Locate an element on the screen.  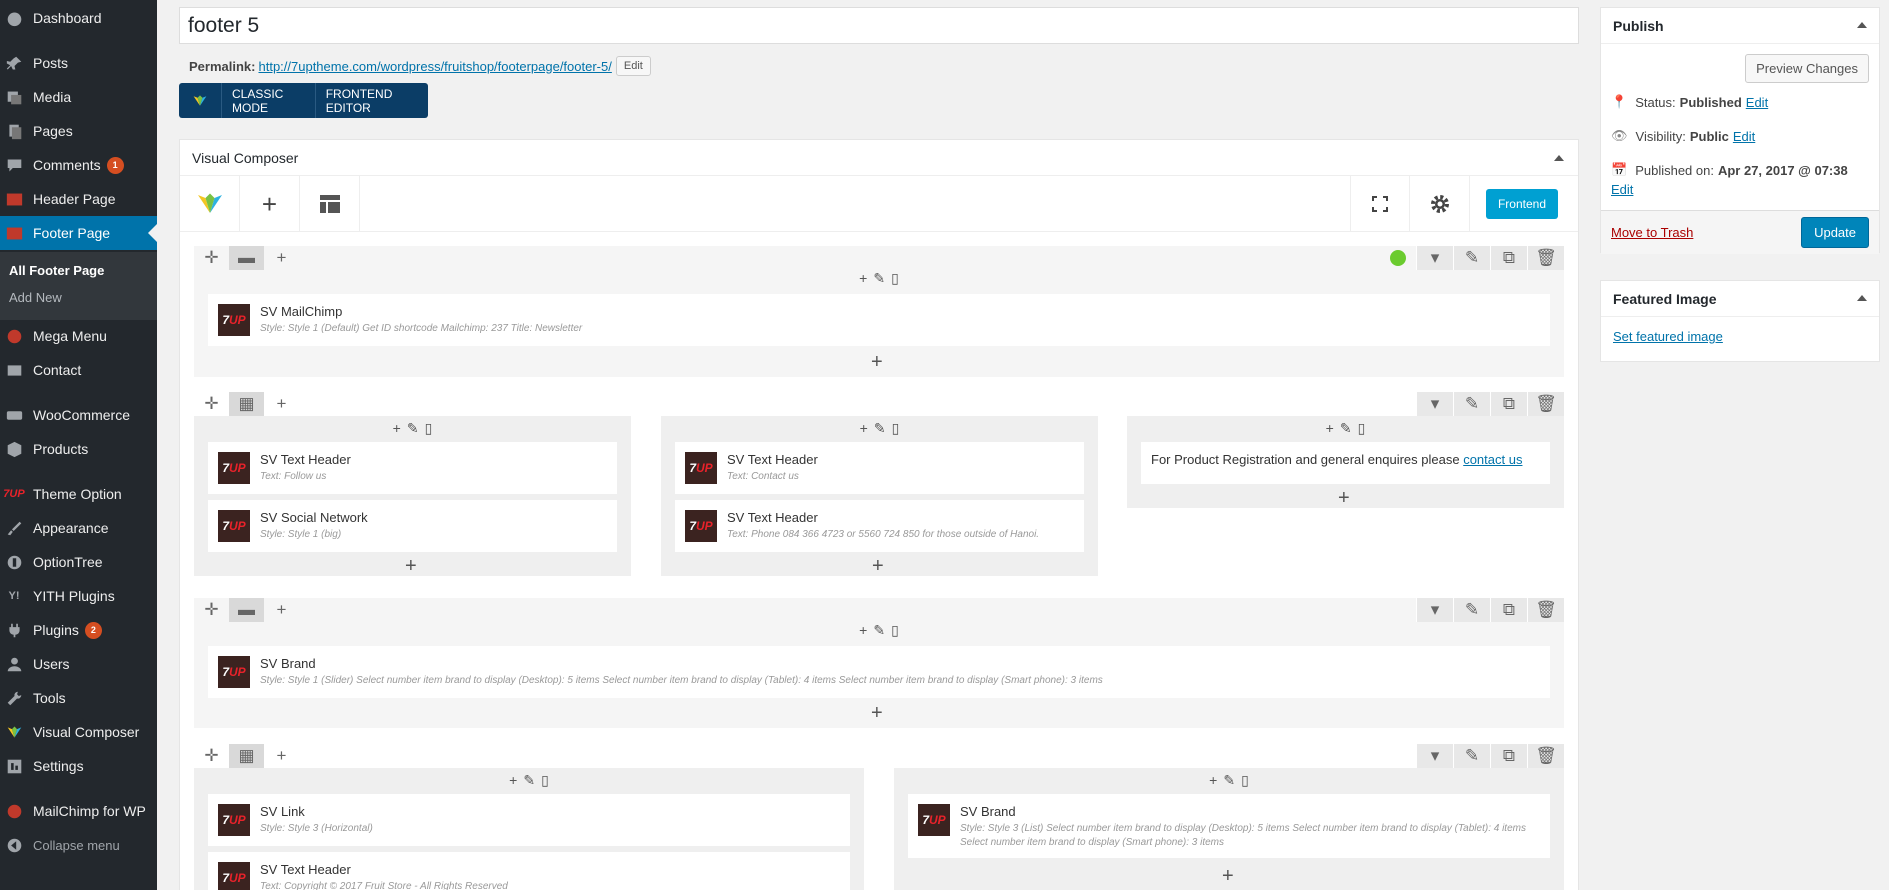
menu-woocommerce: WooCommerce is located at coordinates (78, 415).